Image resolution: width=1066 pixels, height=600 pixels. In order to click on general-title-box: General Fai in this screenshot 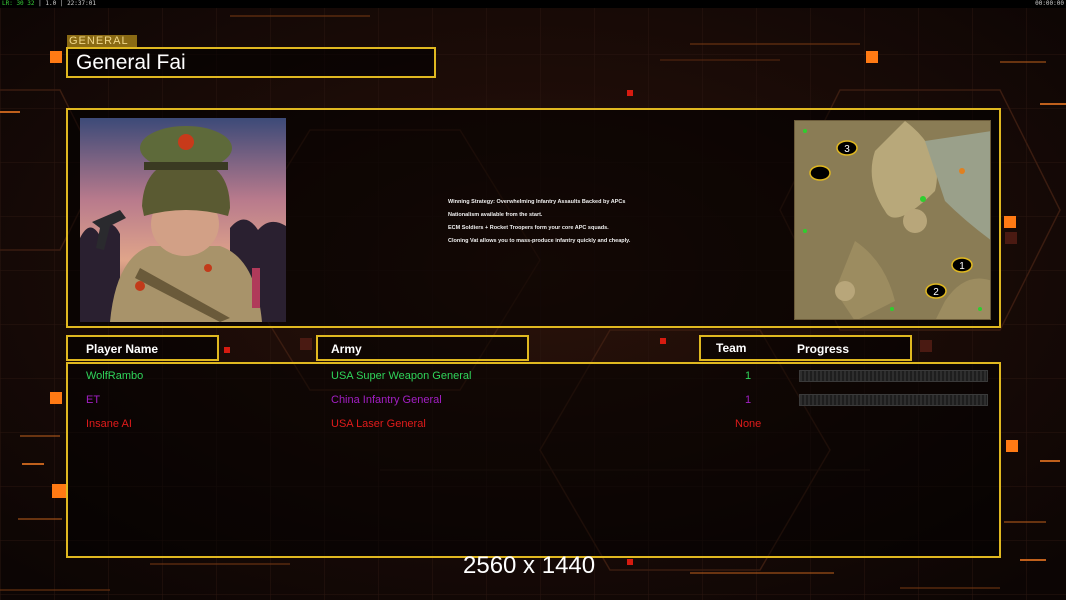, I will do `click(251, 62)`.